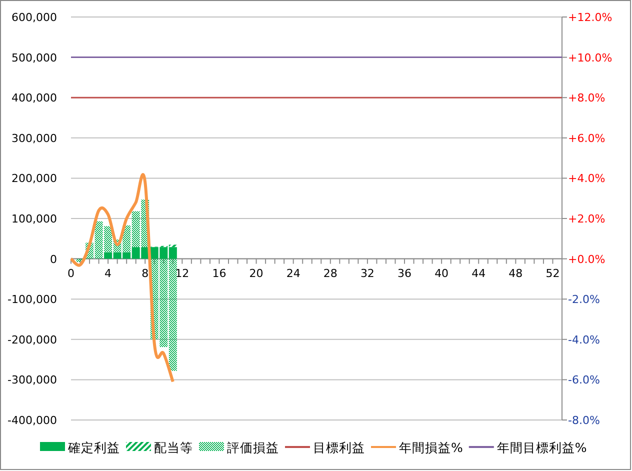  What do you see at coordinates (541, 447) in the screenshot?
I see `legend-label: 年間目標利益%` at bounding box center [541, 447].